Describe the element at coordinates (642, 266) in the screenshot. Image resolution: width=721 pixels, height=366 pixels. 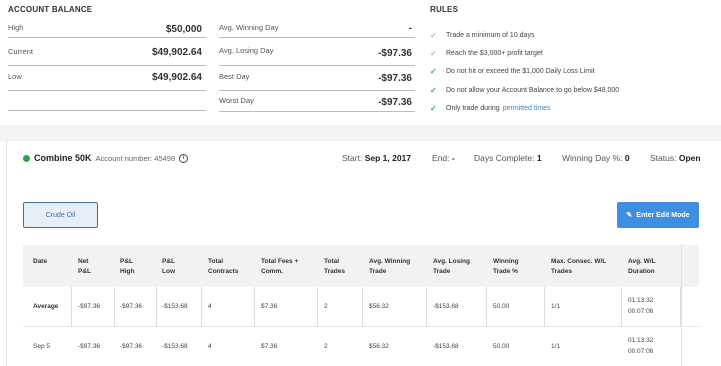
I see `column-header-avg-duration: Avg. W/L Duration` at that location.